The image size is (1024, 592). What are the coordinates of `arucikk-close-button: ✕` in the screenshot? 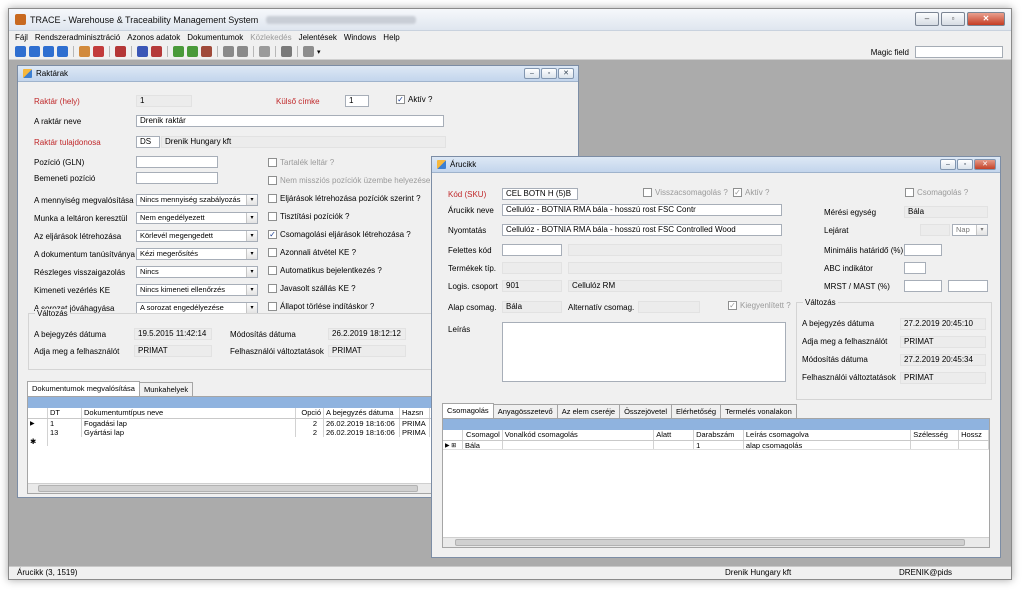 It's located at (985, 164).